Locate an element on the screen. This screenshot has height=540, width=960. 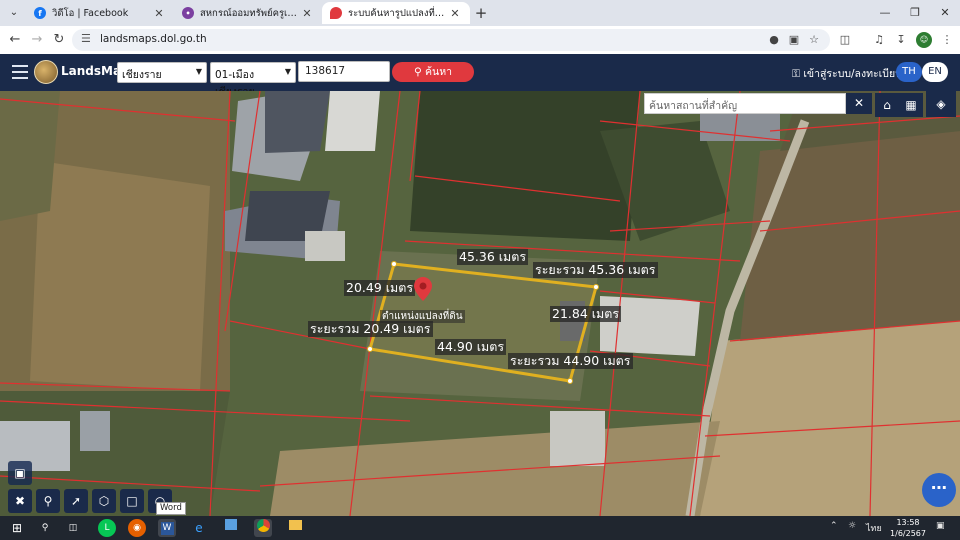
translate-icon: ▣ is located at coordinates (794, 40).